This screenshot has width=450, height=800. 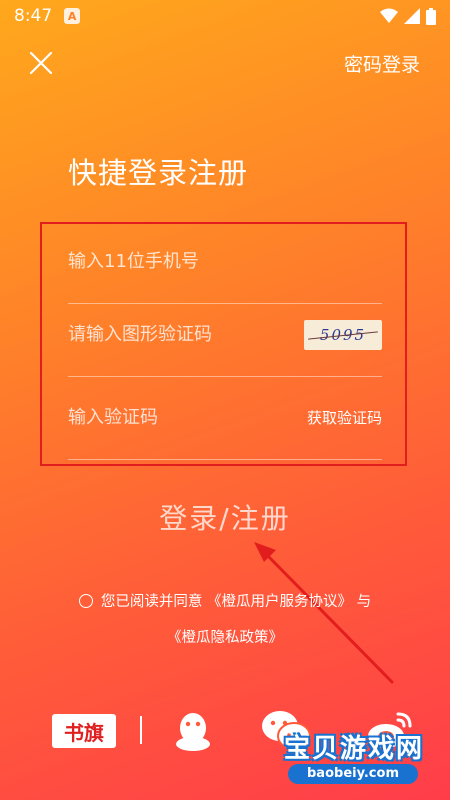 What do you see at coordinates (33, 16) in the screenshot?
I see `status-time: 8:47` at bounding box center [33, 16].